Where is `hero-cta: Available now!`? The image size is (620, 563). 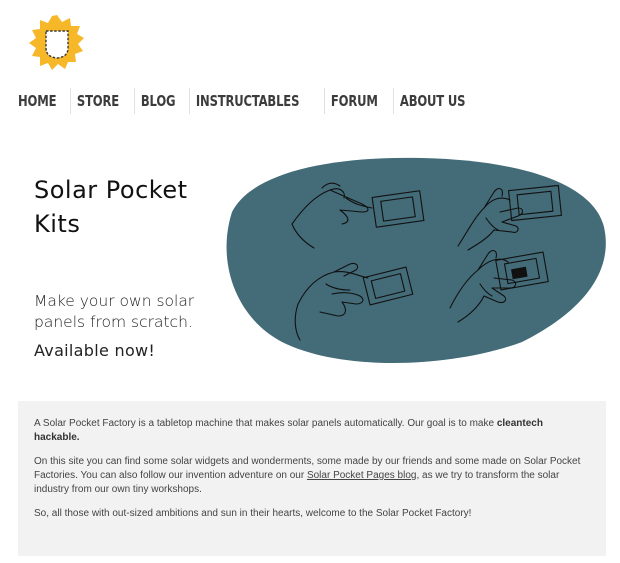 hero-cta: Available now! is located at coordinates (94, 350).